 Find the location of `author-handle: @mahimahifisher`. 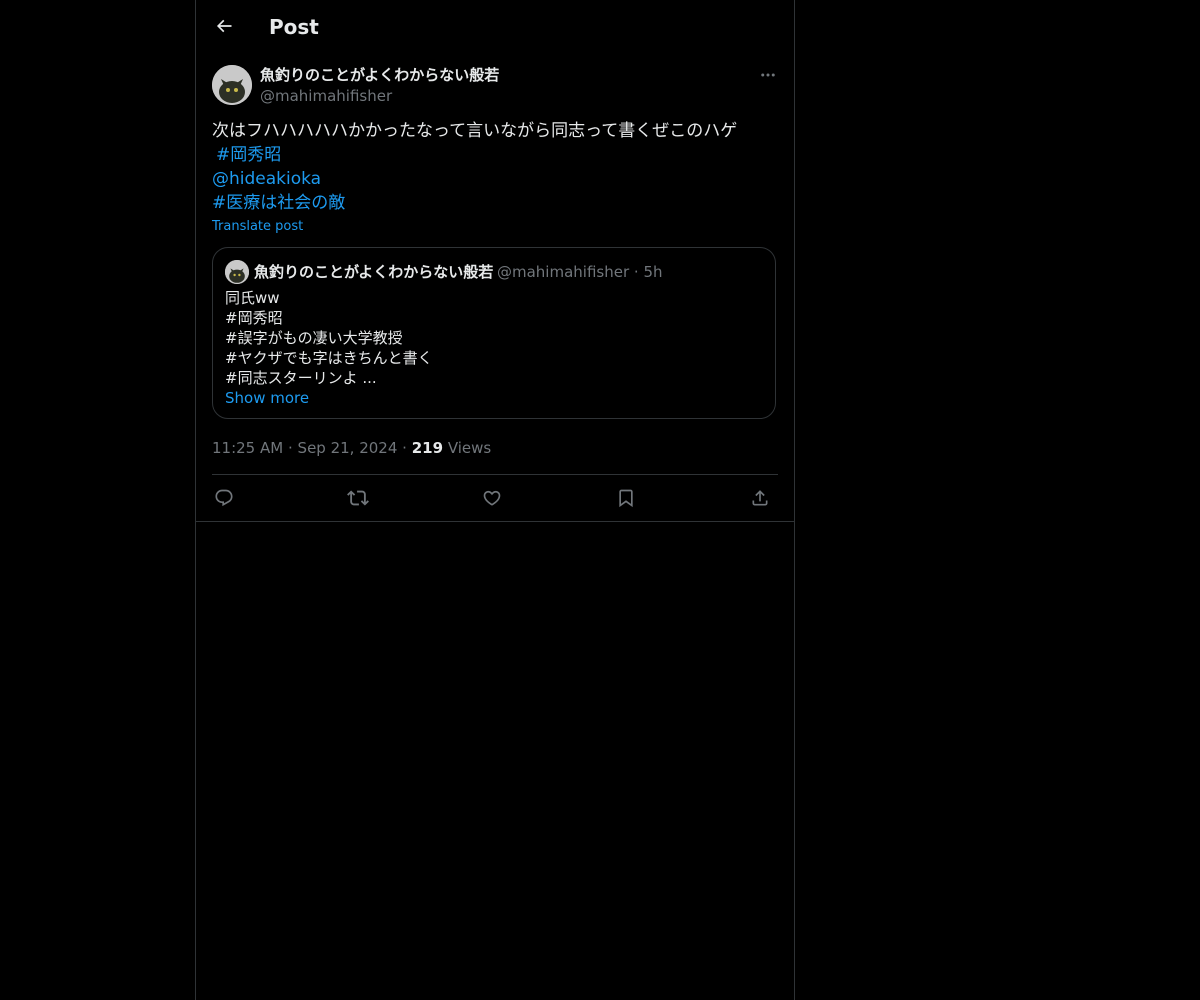

author-handle: @mahimahifisher is located at coordinates (326, 96).